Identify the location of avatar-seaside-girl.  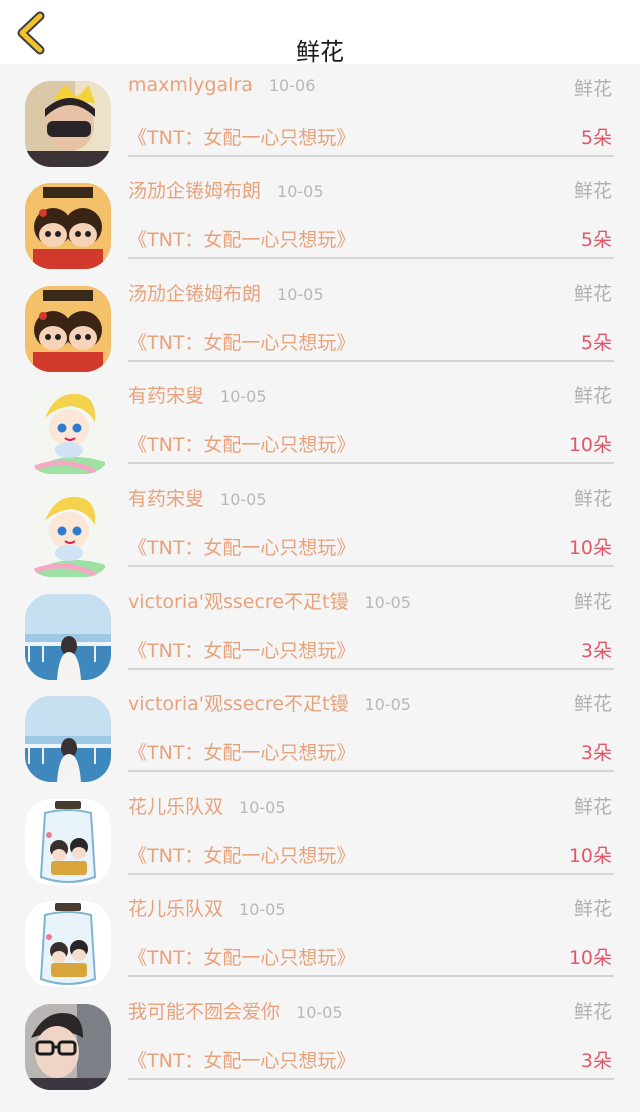
(68, 636).